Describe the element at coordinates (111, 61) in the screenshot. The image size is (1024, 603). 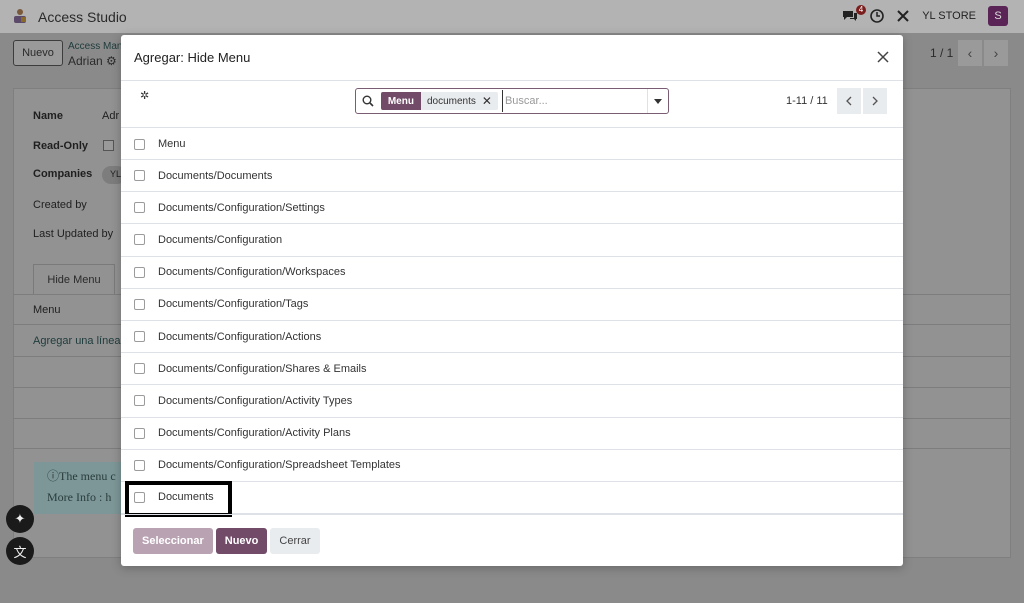
I see `bg-gear-icon: ⚙` at that location.